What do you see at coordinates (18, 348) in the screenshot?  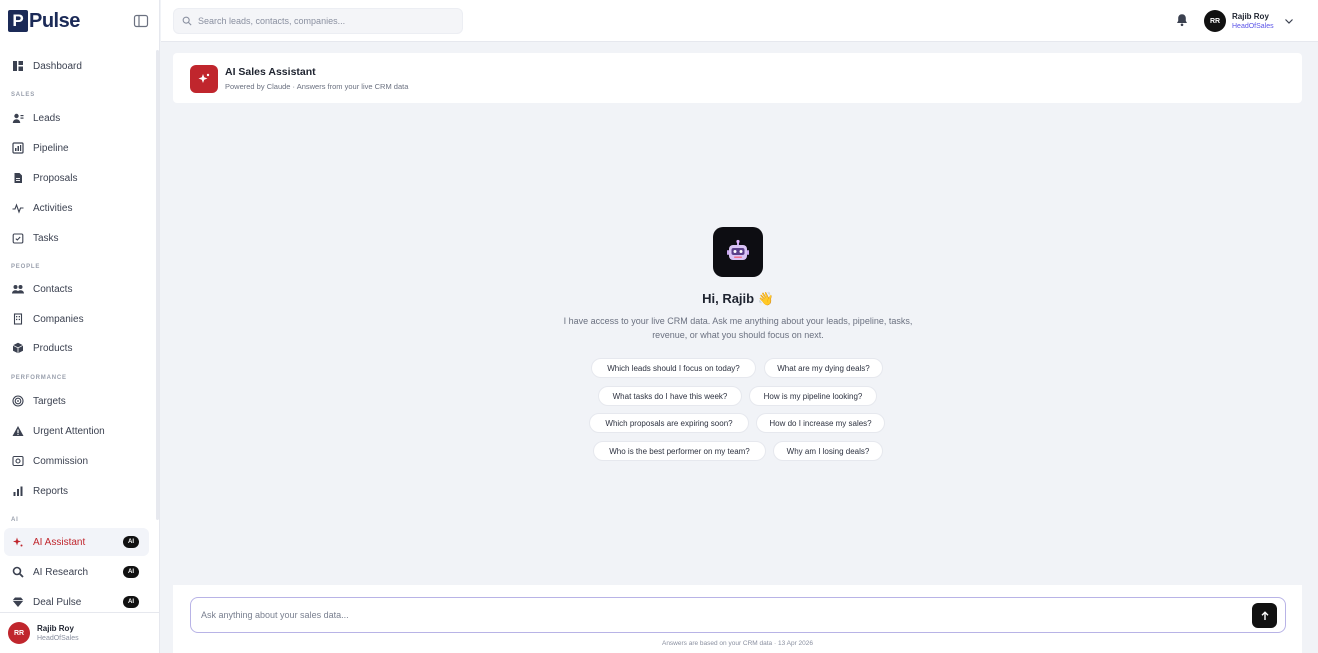 I see `box-icon` at bounding box center [18, 348].